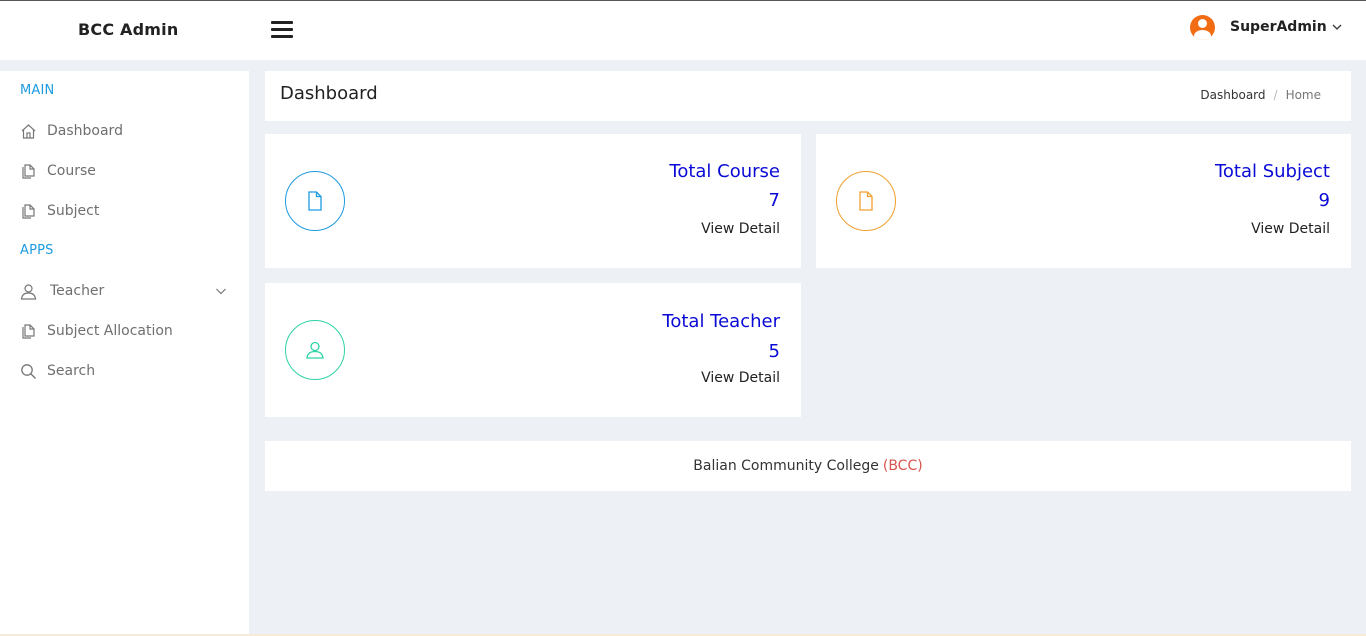 Image resolution: width=1366 pixels, height=636 pixels. Describe the element at coordinates (533, 350) in the screenshot. I see `total-teacher-card: Total Teacher 5 View Detail` at that location.